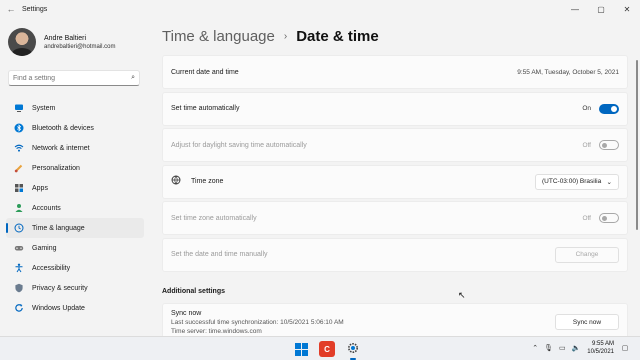 The height and width of the screenshot is (360, 640). I want to click on gear-icon, so click(353, 349).